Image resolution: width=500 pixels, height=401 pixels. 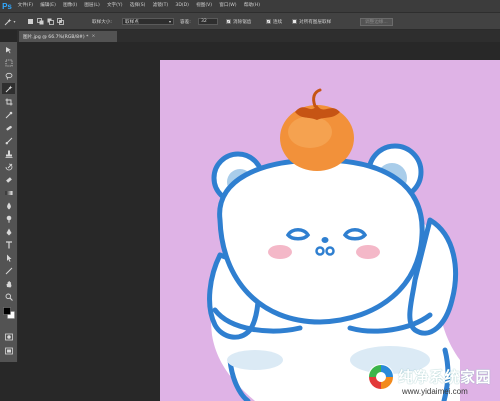 What do you see at coordinates (160, 6) in the screenshot?
I see `menu-filter: 滤镜(T)` at bounding box center [160, 6].